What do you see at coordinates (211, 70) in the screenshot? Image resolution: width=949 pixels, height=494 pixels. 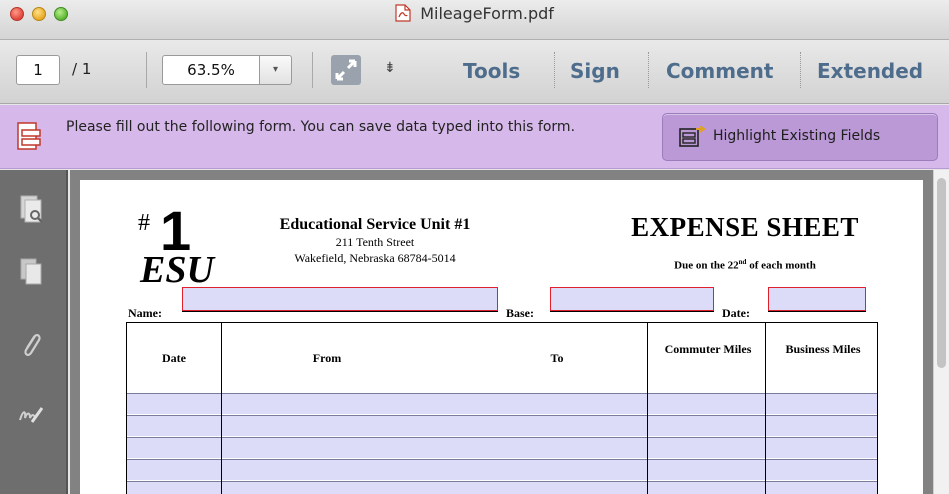 I see `zoom-input: 63.5%` at bounding box center [211, 70].